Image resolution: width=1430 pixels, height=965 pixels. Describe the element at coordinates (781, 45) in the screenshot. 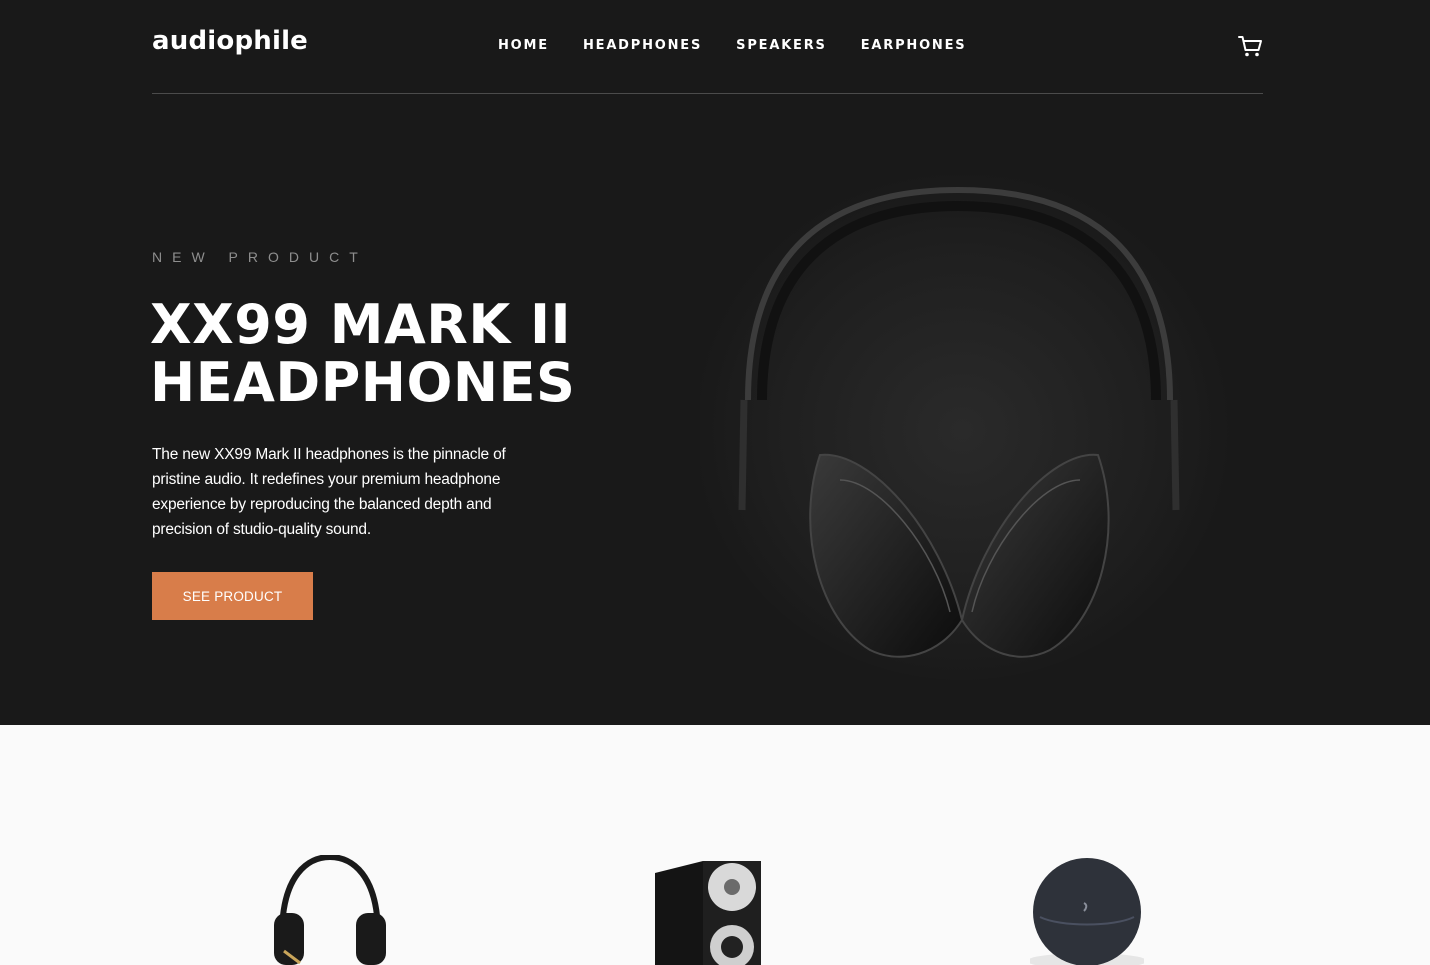

I see `nav-speakers: SPEAKERS` at that location.